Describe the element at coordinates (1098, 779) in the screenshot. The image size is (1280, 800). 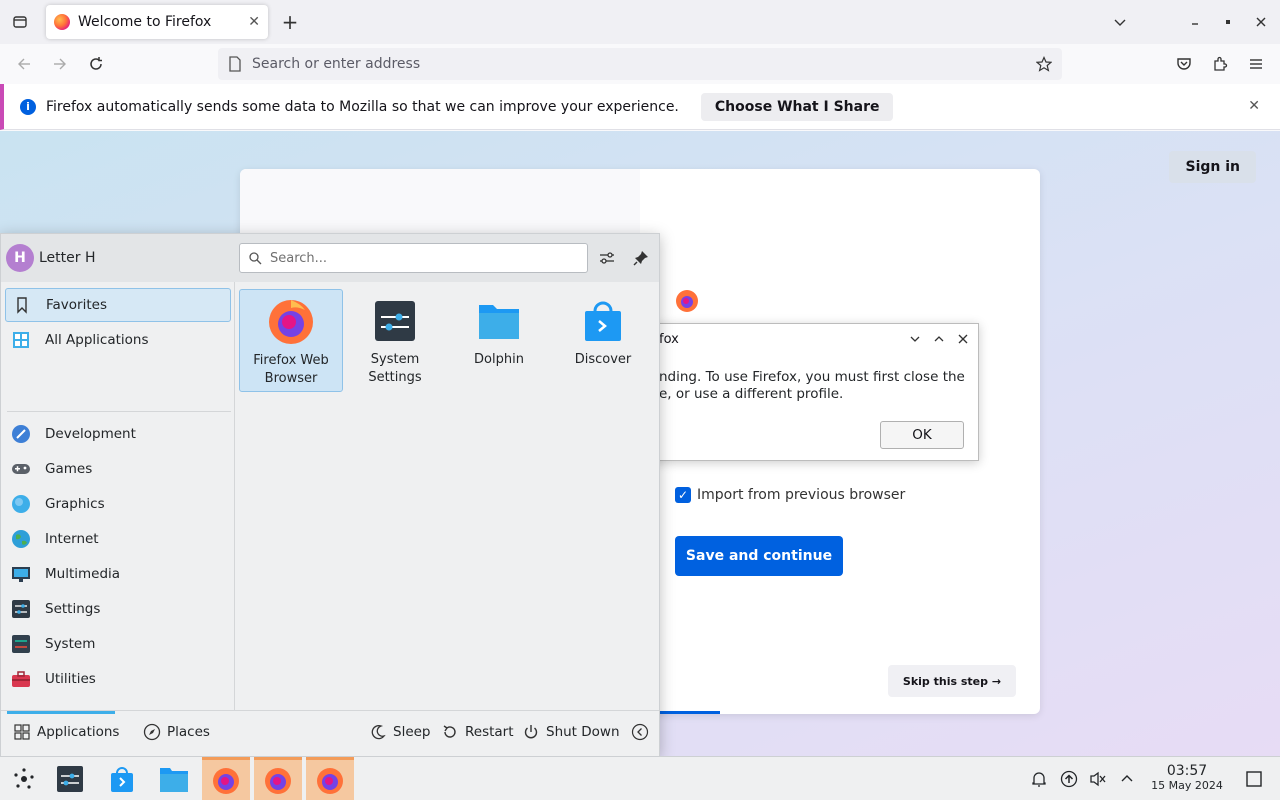
I see `volume-tray-button` at that location.